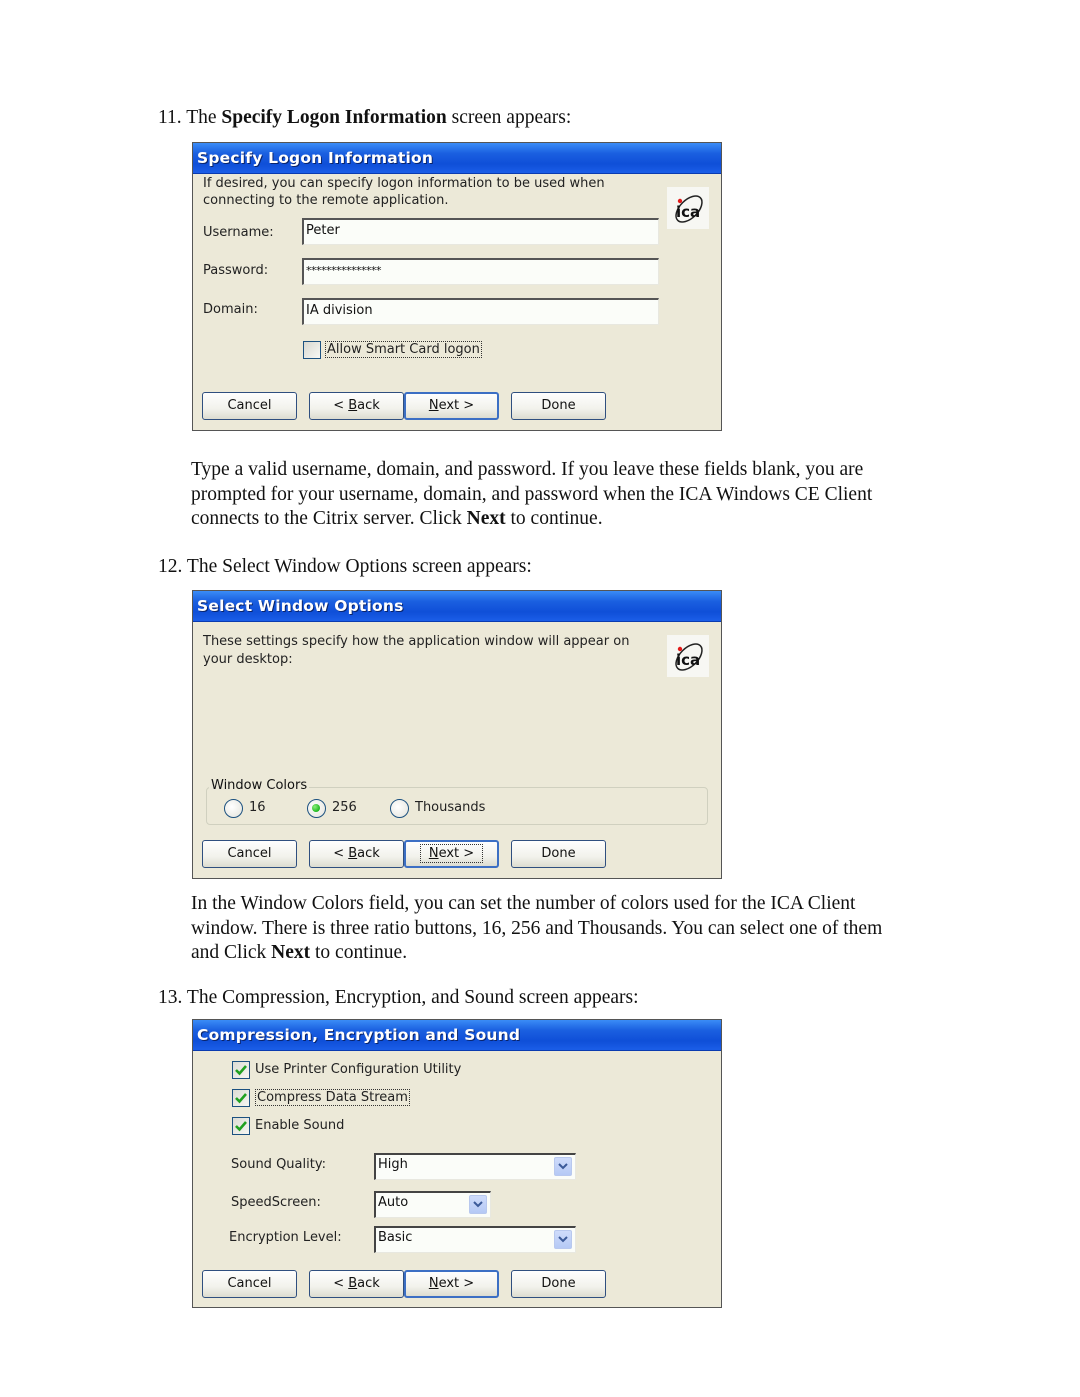  Describe the element at coordinates (475, 1166) in the screenshot. I see `sound-quality-select: High` at that location.